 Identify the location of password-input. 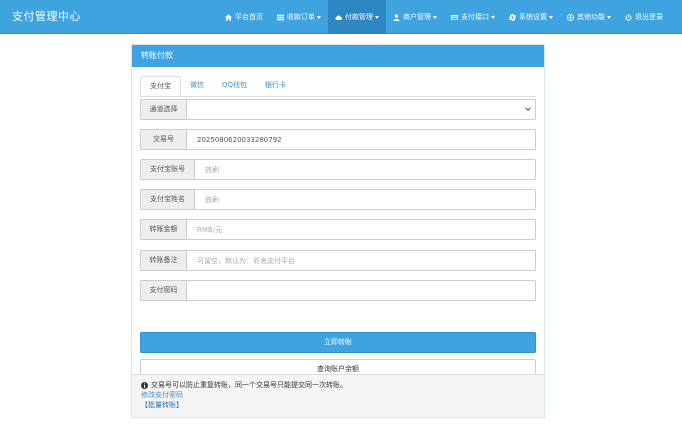
(361, 290).